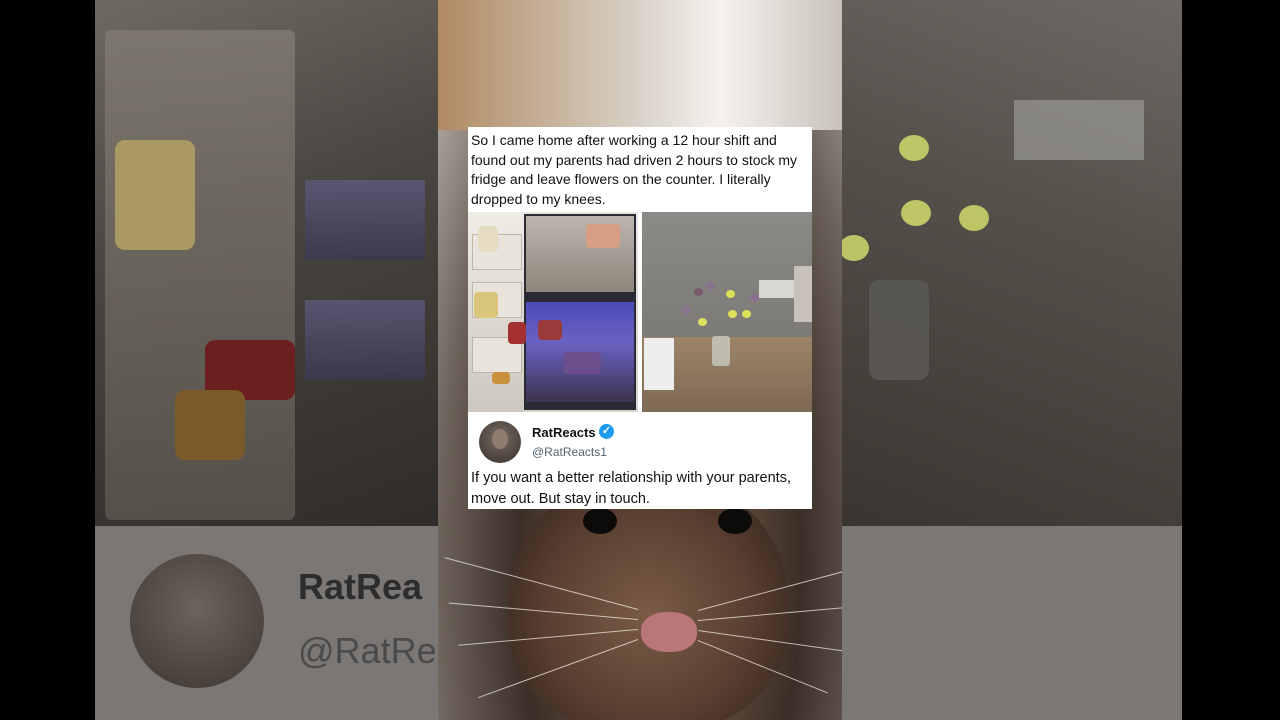 This screenshot has height=720, width=1280. Describe the element at coordinates (360, 586) in the screenshot. I see `blurred-display-name: RatRea` at that location.